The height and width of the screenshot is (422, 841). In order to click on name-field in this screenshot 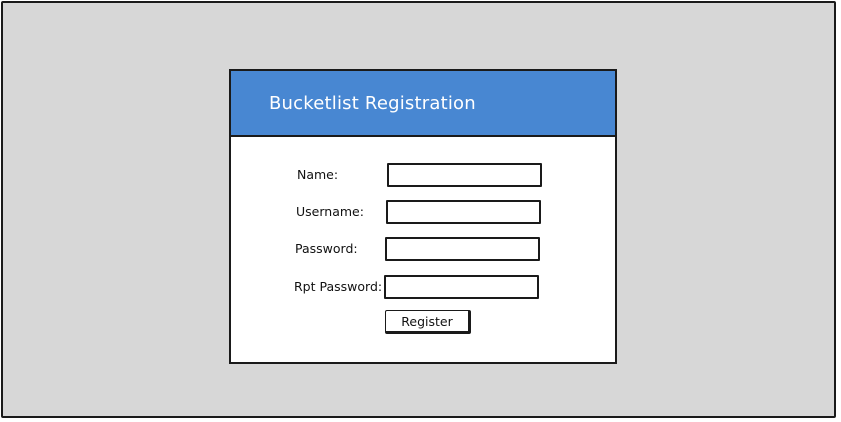, I will do `click(464, 175)`.